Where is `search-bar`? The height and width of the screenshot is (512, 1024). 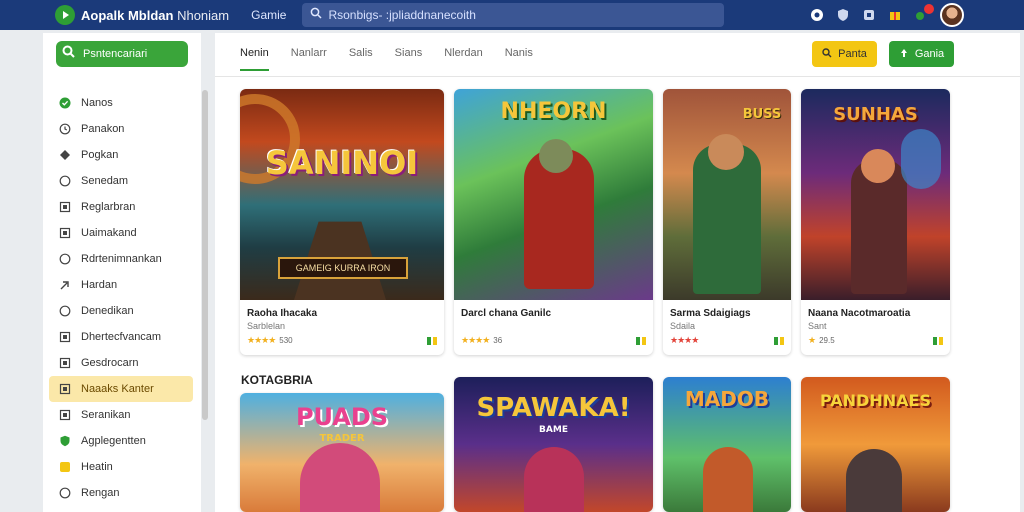 search-bar is located at coordinates (513, 15).